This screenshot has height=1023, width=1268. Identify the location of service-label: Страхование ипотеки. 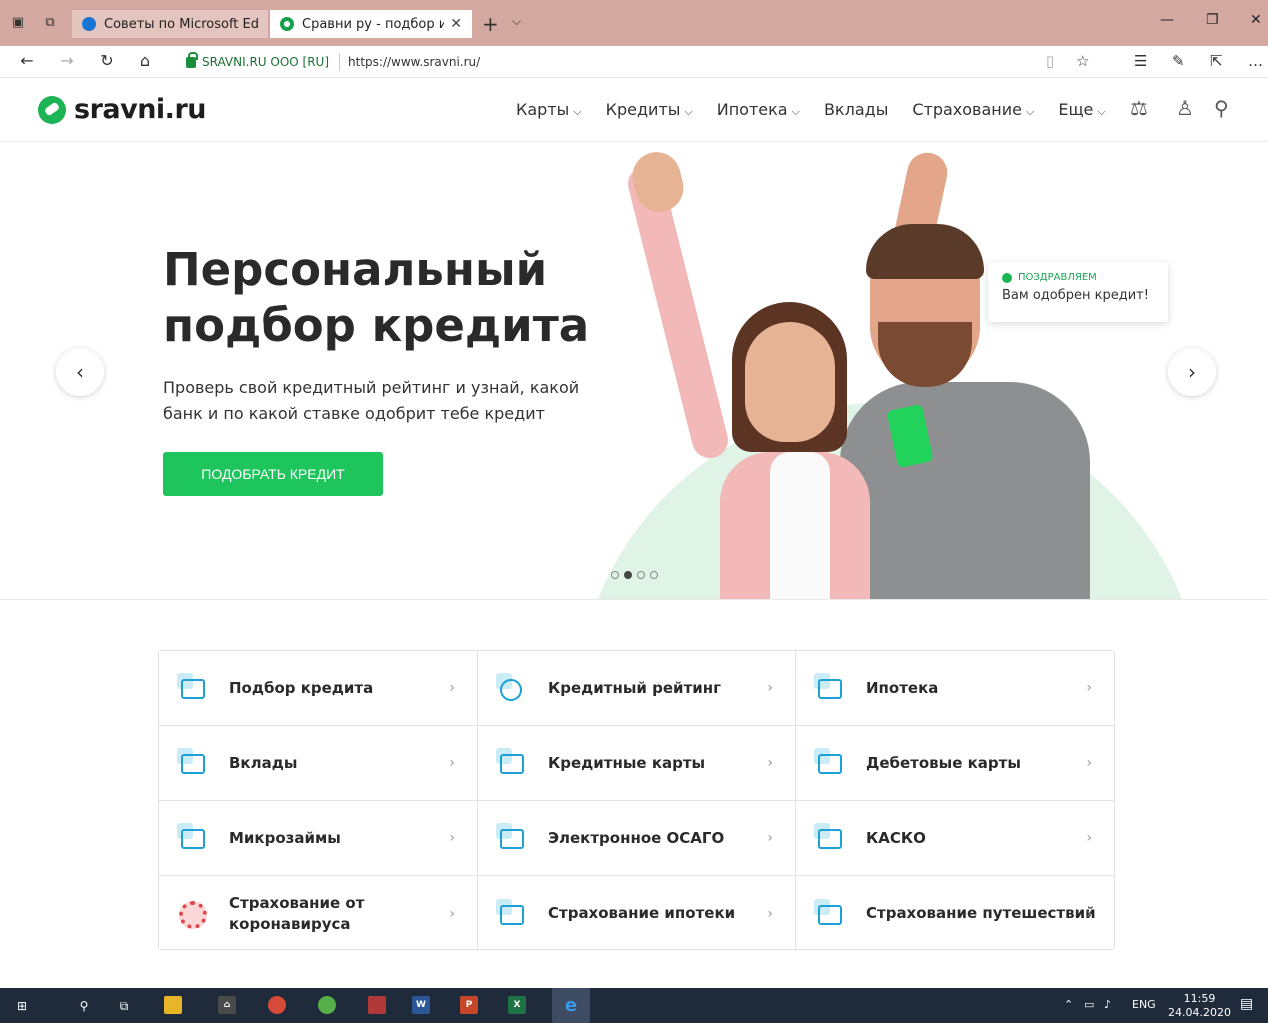
(642, 913).